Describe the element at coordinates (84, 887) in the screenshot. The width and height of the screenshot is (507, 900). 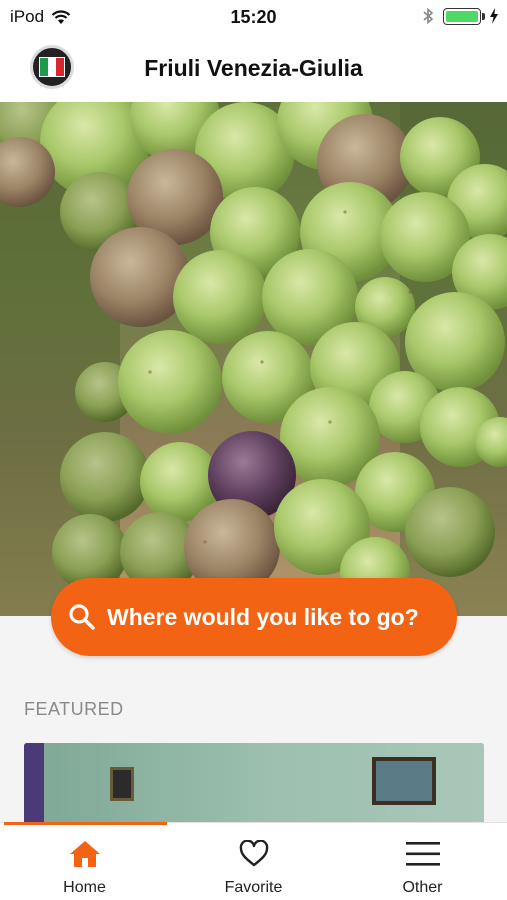
I see `tab-home-label: Home` at that location.